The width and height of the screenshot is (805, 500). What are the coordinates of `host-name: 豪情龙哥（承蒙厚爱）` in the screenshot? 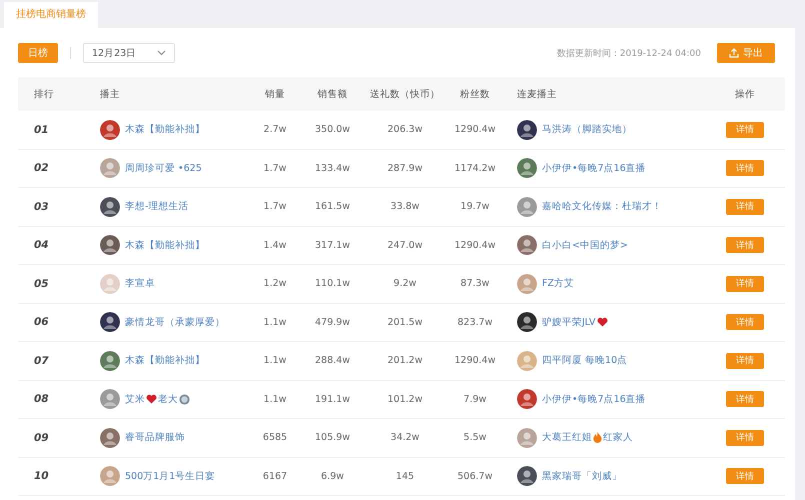 It's located at (175, 322).